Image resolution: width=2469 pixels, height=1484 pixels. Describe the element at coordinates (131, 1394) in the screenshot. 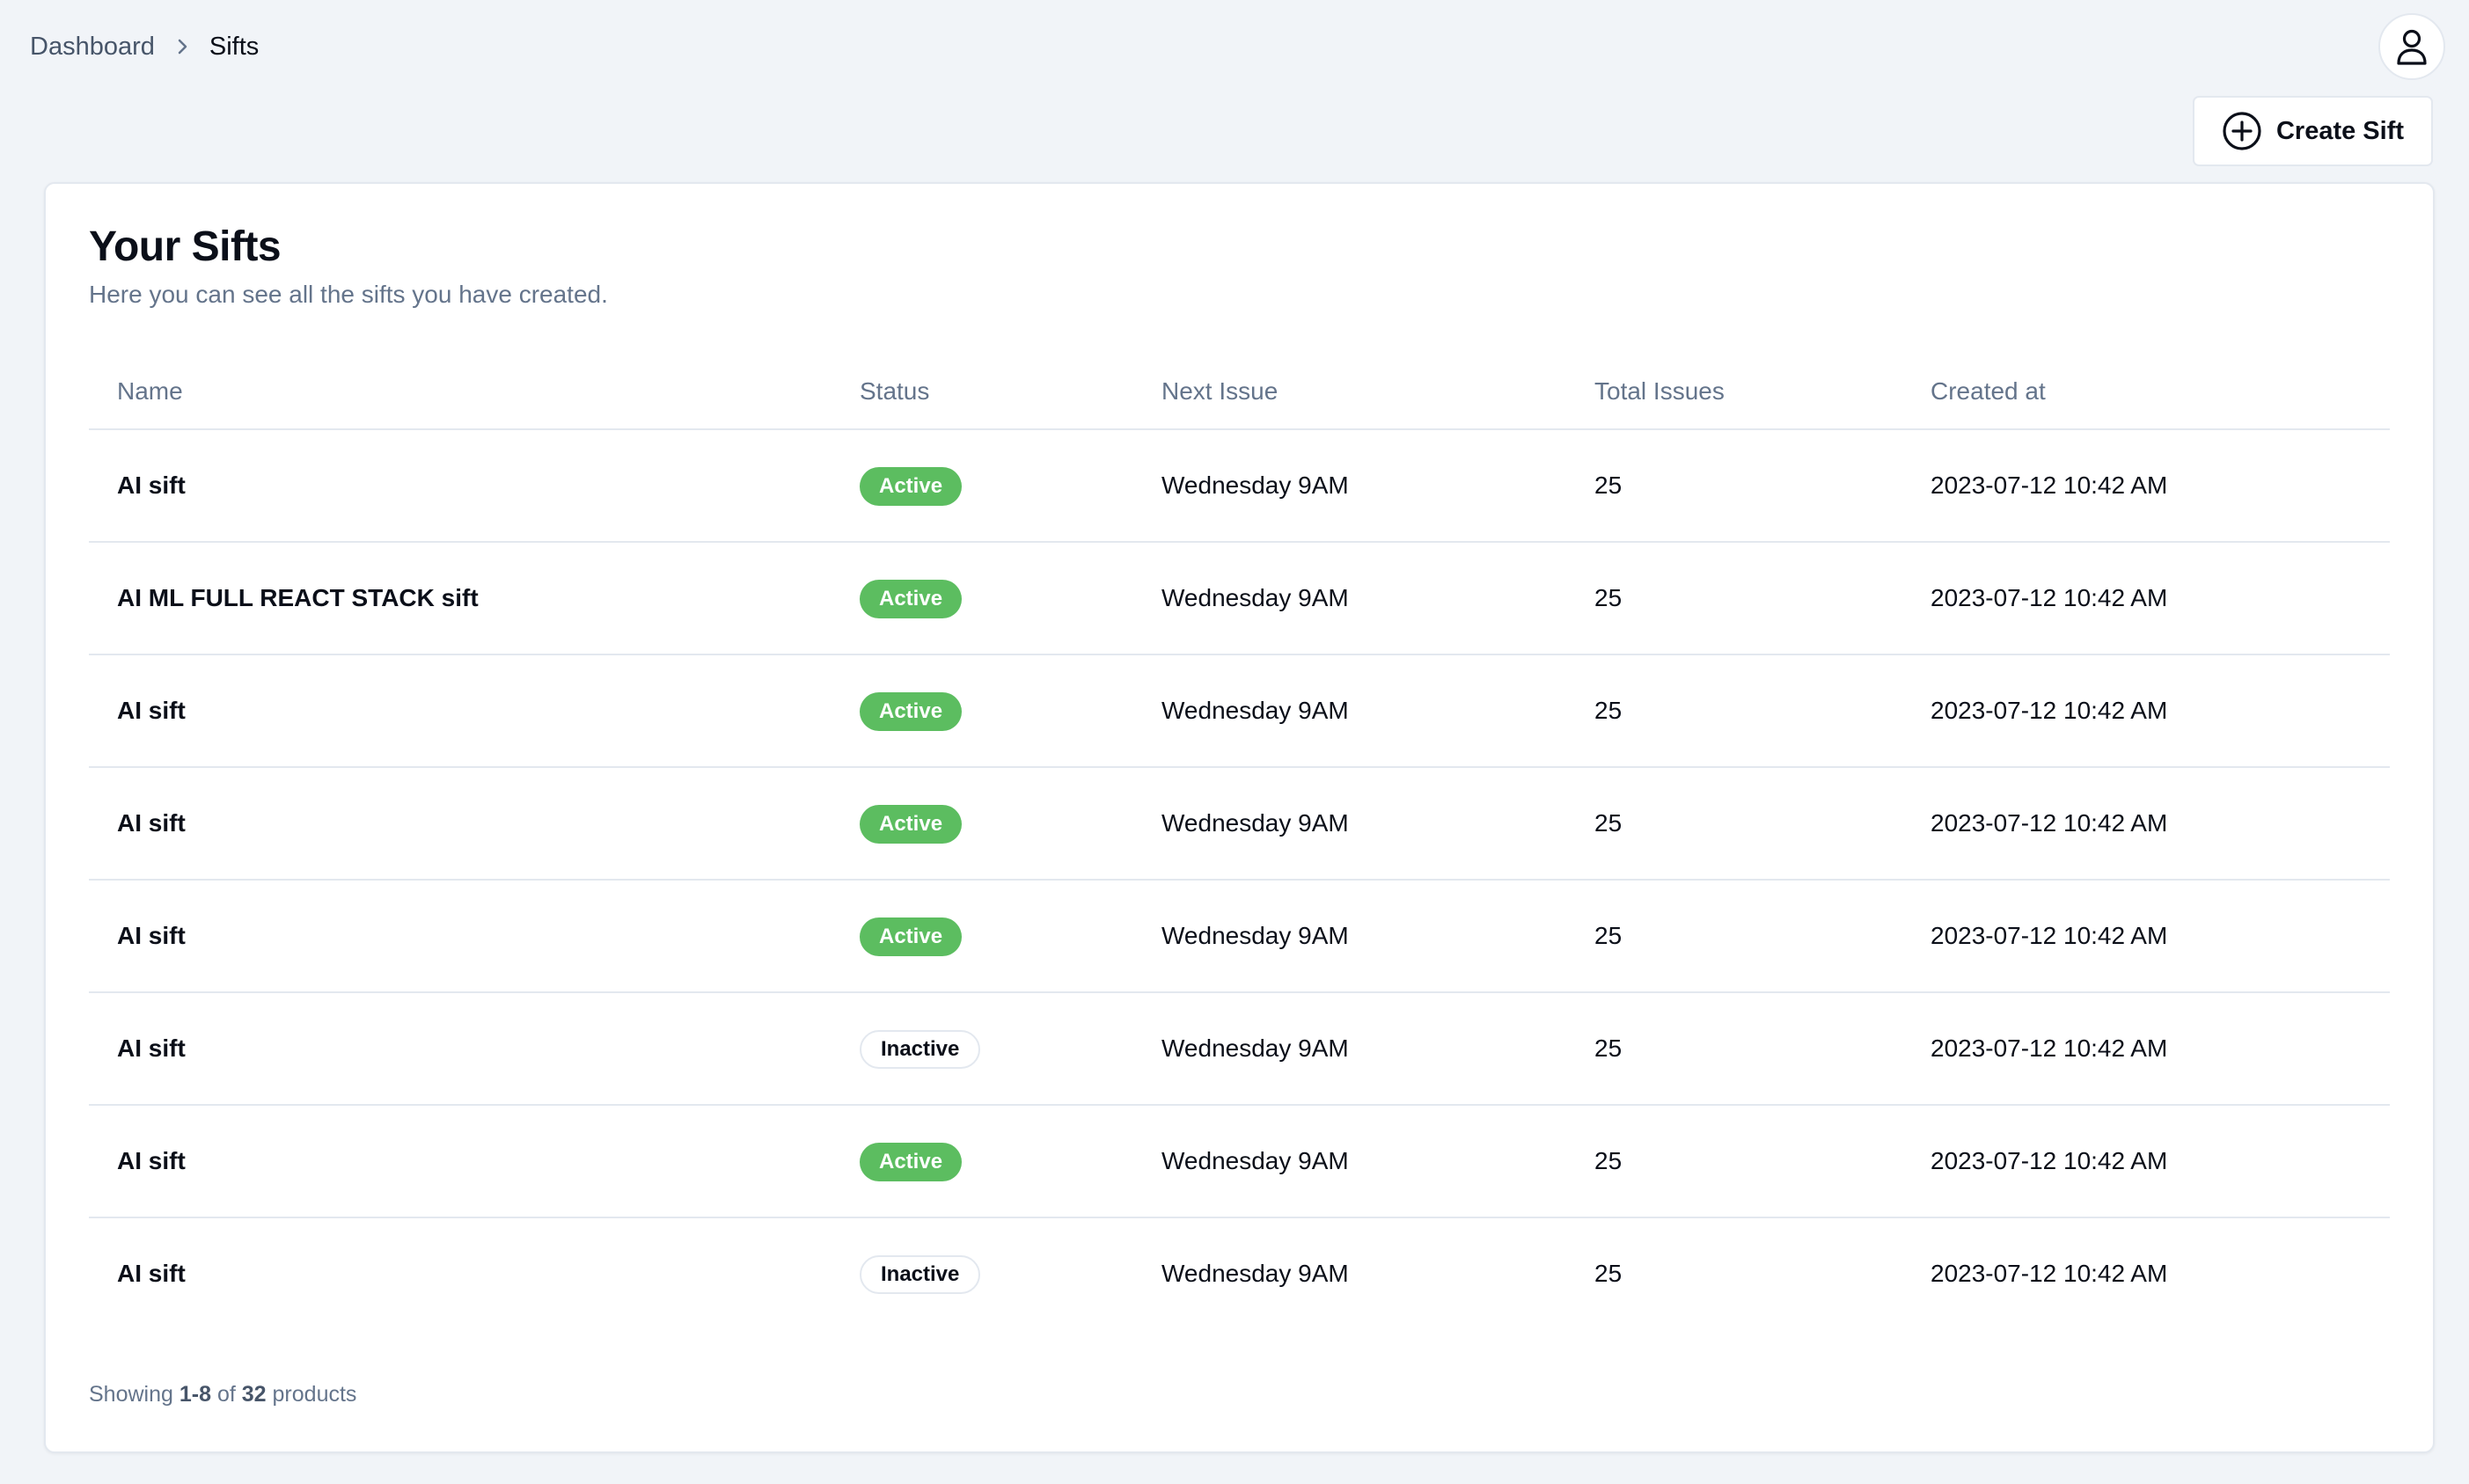

I see `pagination-prefix: Showing` at that location.